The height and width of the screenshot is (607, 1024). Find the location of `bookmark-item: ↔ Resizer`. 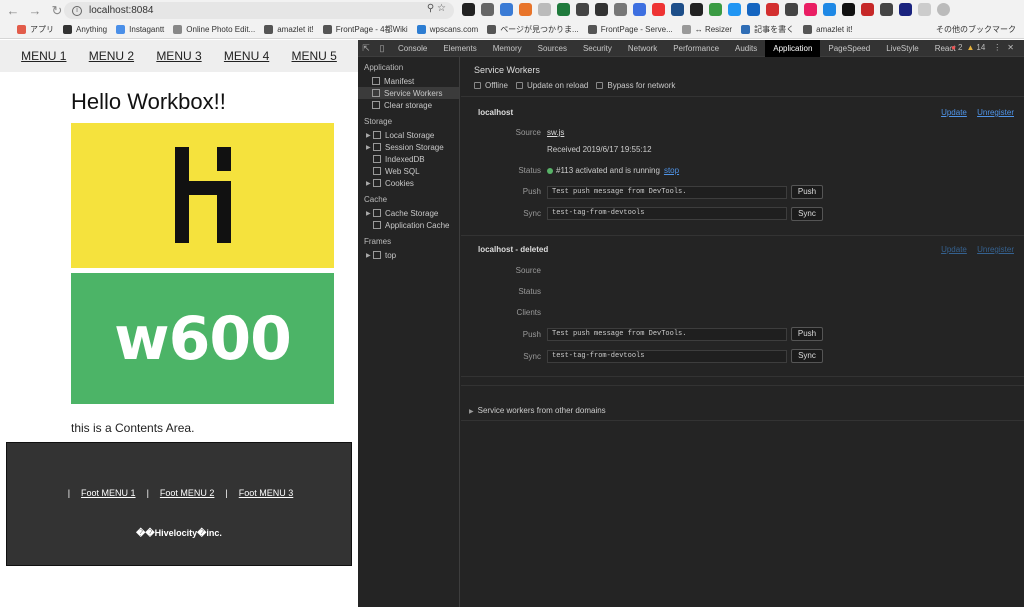

bookmark-item: ↔ Resizer is located at coordinates (706, 29).